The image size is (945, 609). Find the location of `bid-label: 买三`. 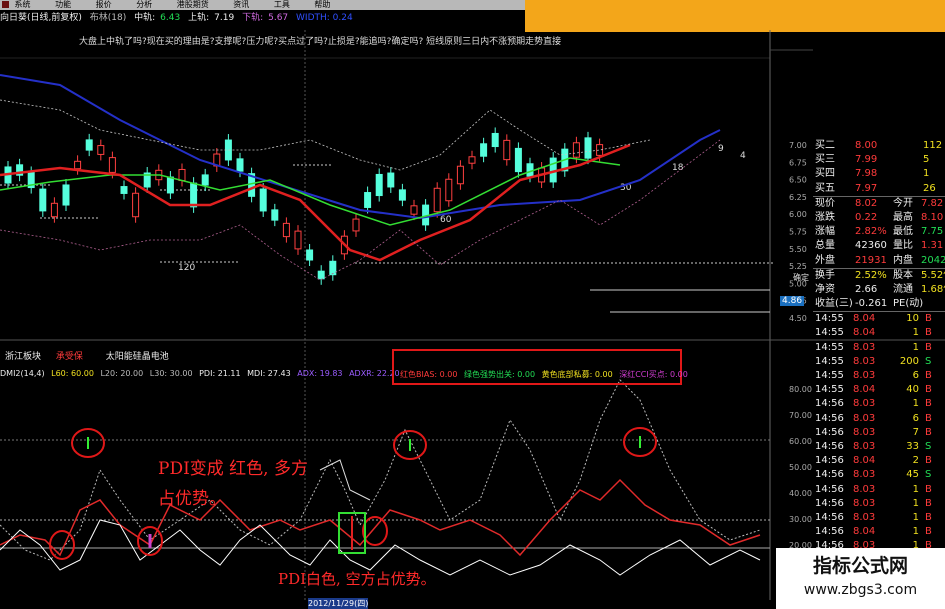

bid-label: 买三 is located at coordinates (825, 160).